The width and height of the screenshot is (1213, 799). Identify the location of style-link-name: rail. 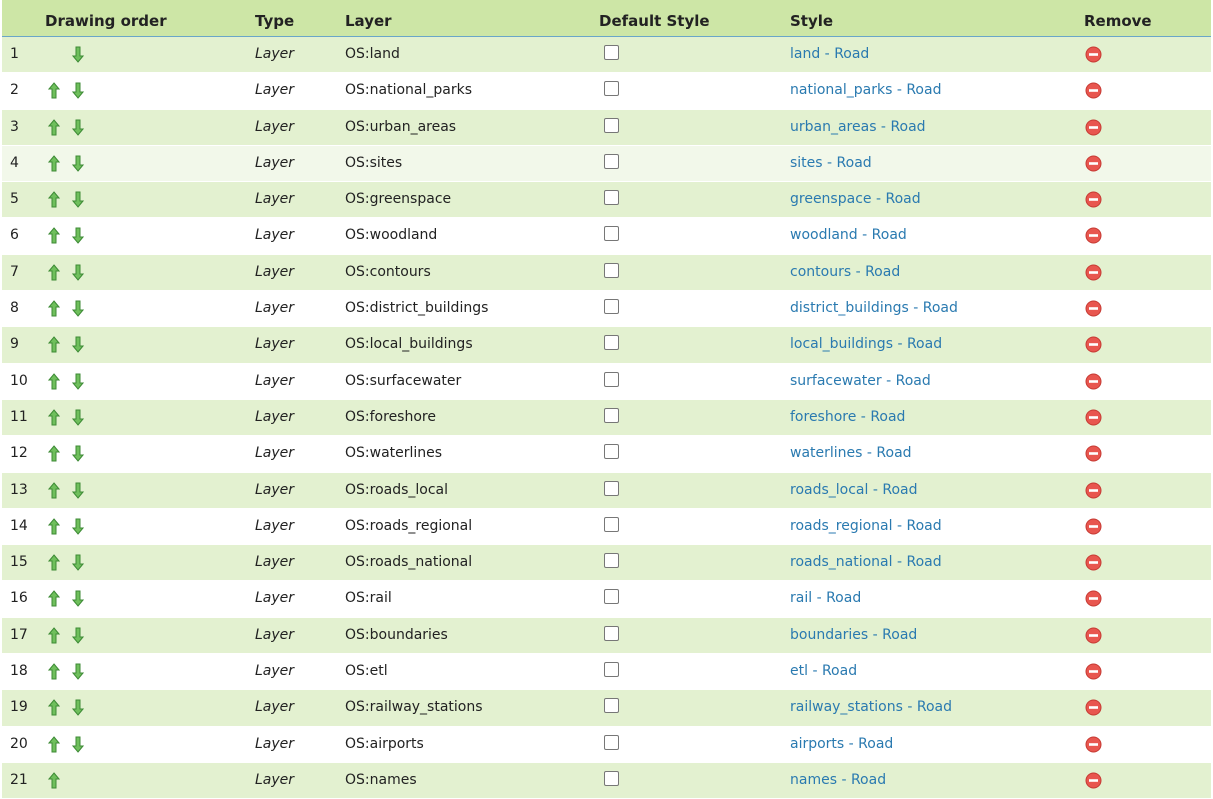
(801, 598).